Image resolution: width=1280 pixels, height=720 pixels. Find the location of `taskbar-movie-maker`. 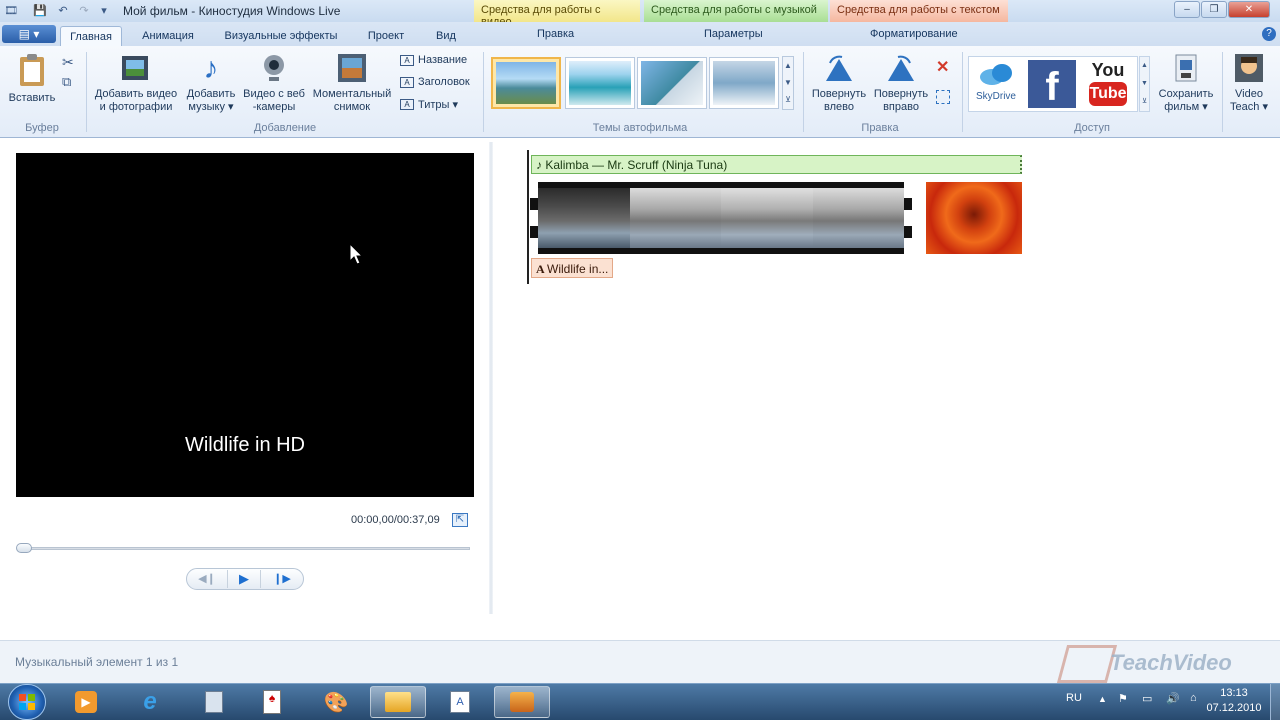

taskbar-movie-maker is located at coordinates (522, 702).